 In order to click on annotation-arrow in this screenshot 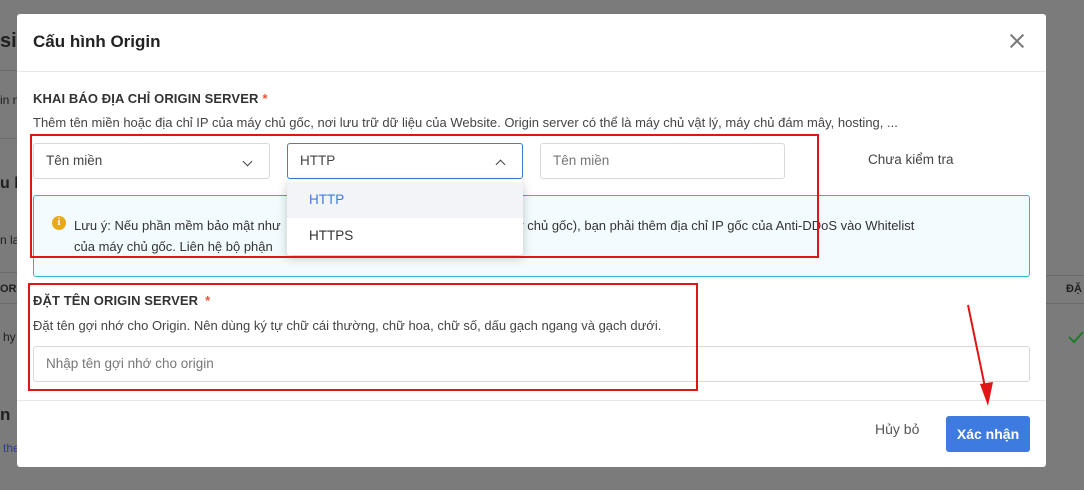, I will do `click(980, 355)`.